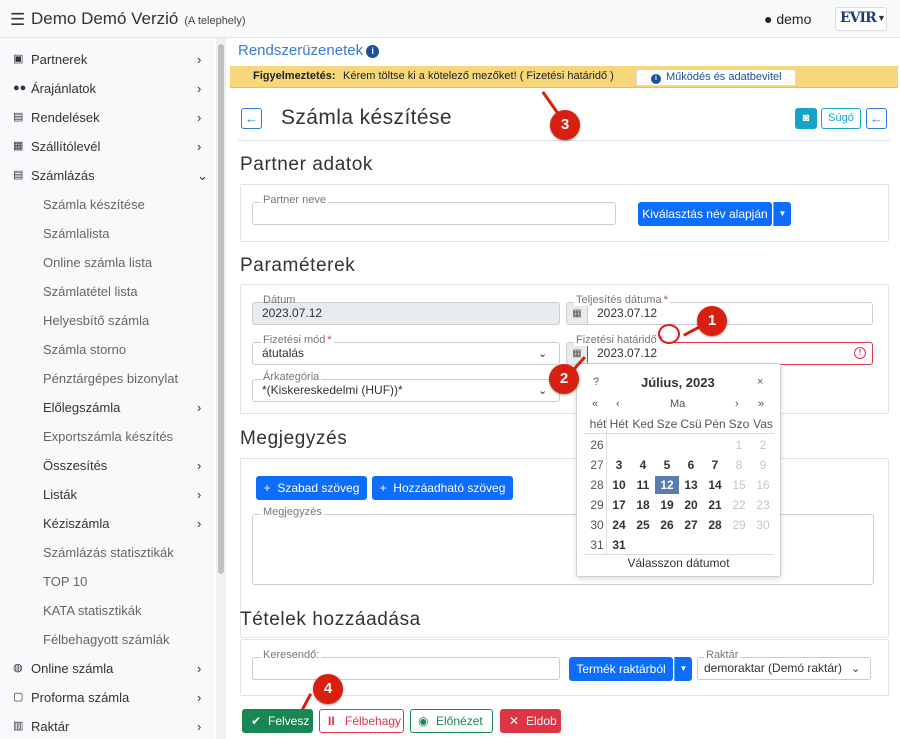 This screenshot has height=739, width=900. What do you see at coordinates (691, 525) in the screenshot?
I see `calendar-day: 27` at bounding box center [691, 525].